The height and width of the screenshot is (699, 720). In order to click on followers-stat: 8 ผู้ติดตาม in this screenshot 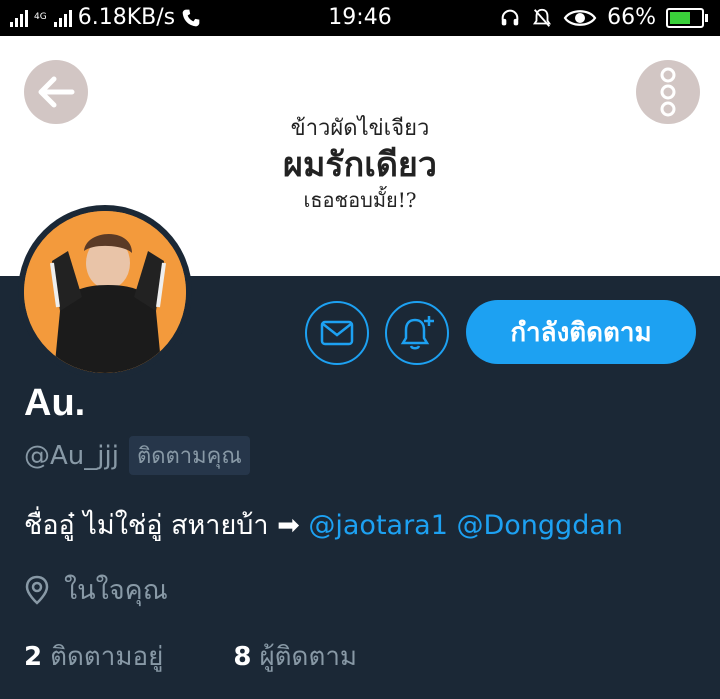, I will do `click(295, 656)`.